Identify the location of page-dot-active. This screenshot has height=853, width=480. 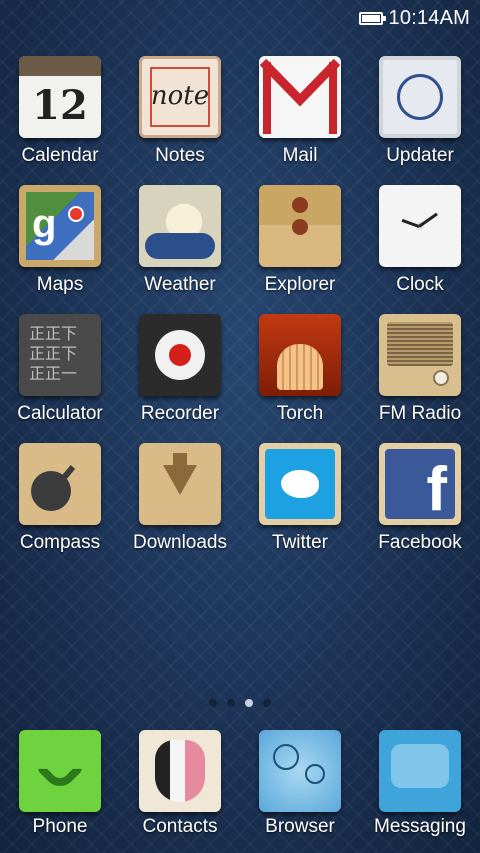
(249, 703).